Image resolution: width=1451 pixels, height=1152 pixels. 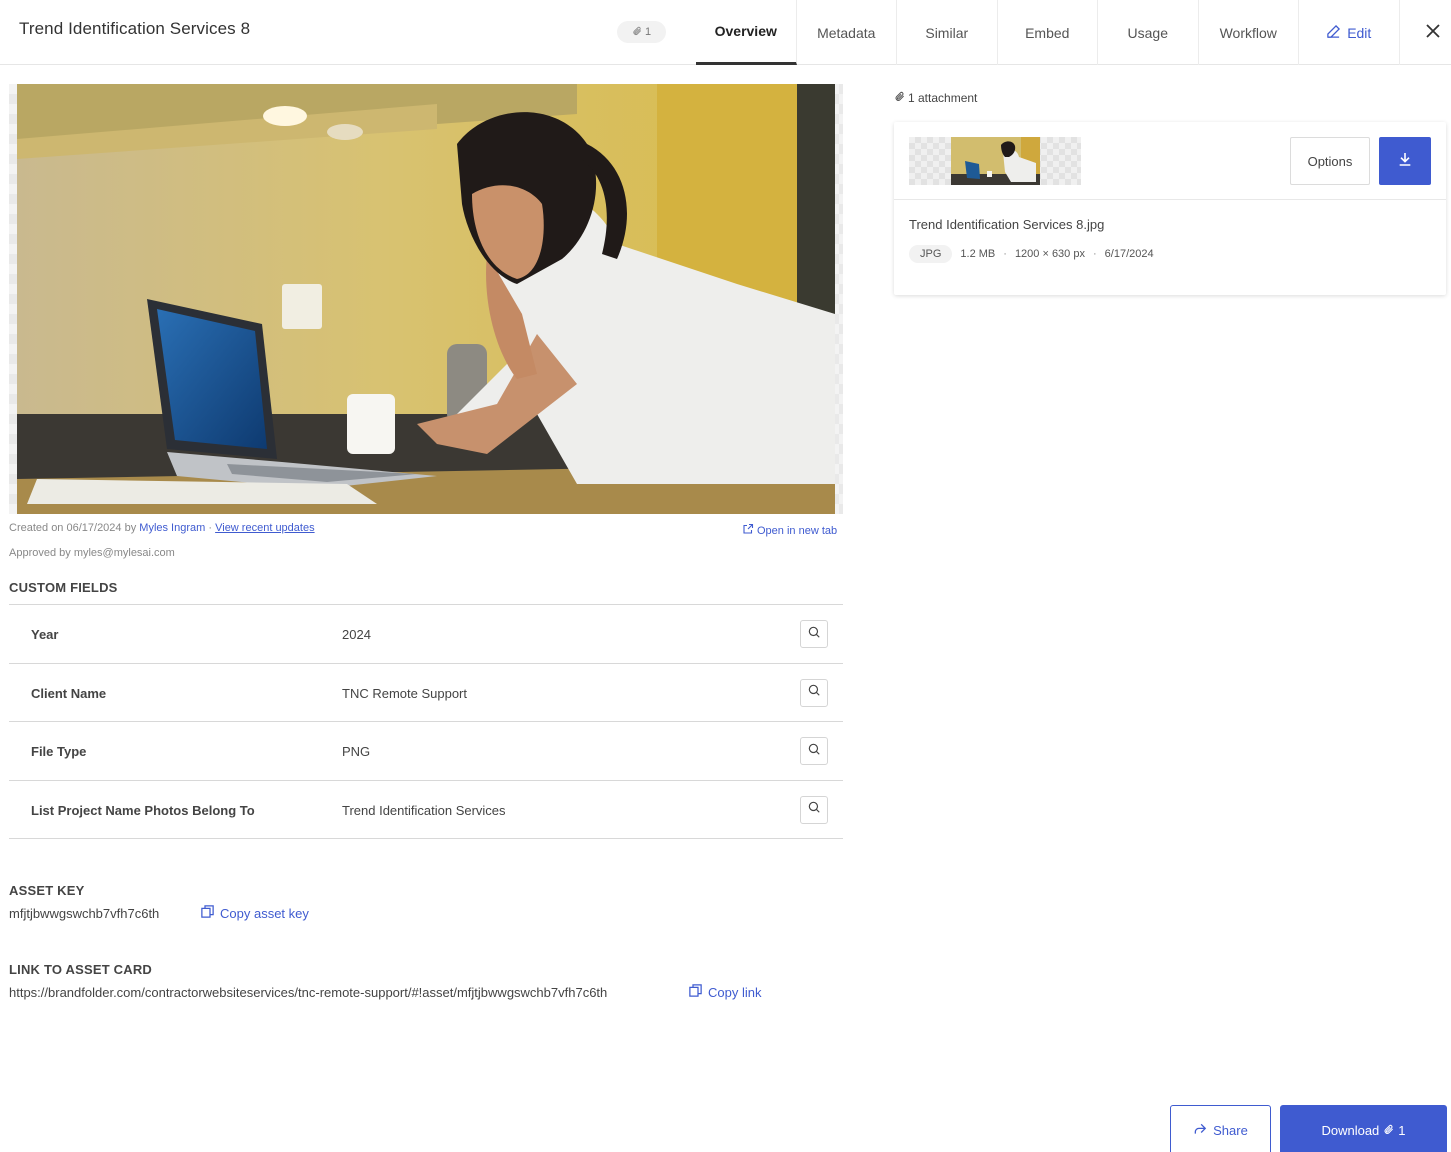 What do you see at coordinates (69, 693) in the screenshot?
I see `field-label: Client Name` at bounding box center [69, 693].